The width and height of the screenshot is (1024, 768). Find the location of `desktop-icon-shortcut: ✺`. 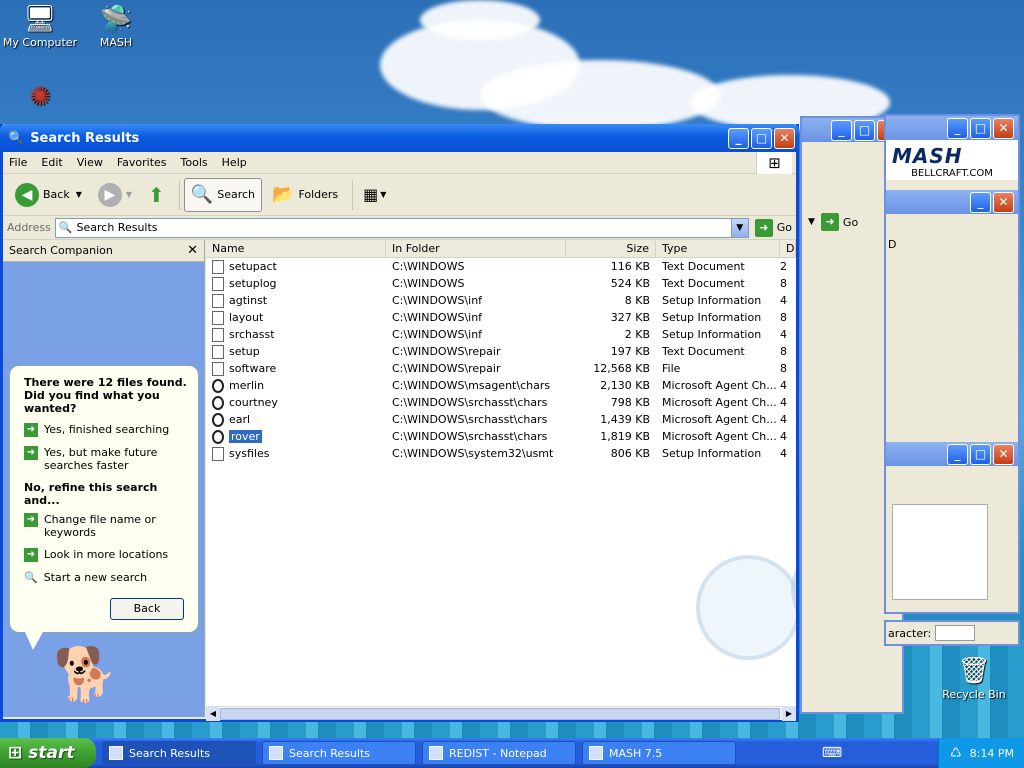

desktop-icon-shortcut: ✺ is located at coordinates (40, 98).